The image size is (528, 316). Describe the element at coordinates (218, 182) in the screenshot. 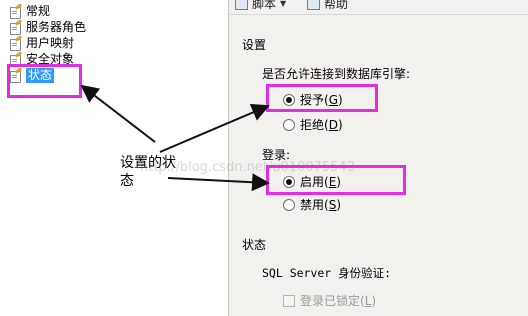

I see `arrow-to-enable` at that location.